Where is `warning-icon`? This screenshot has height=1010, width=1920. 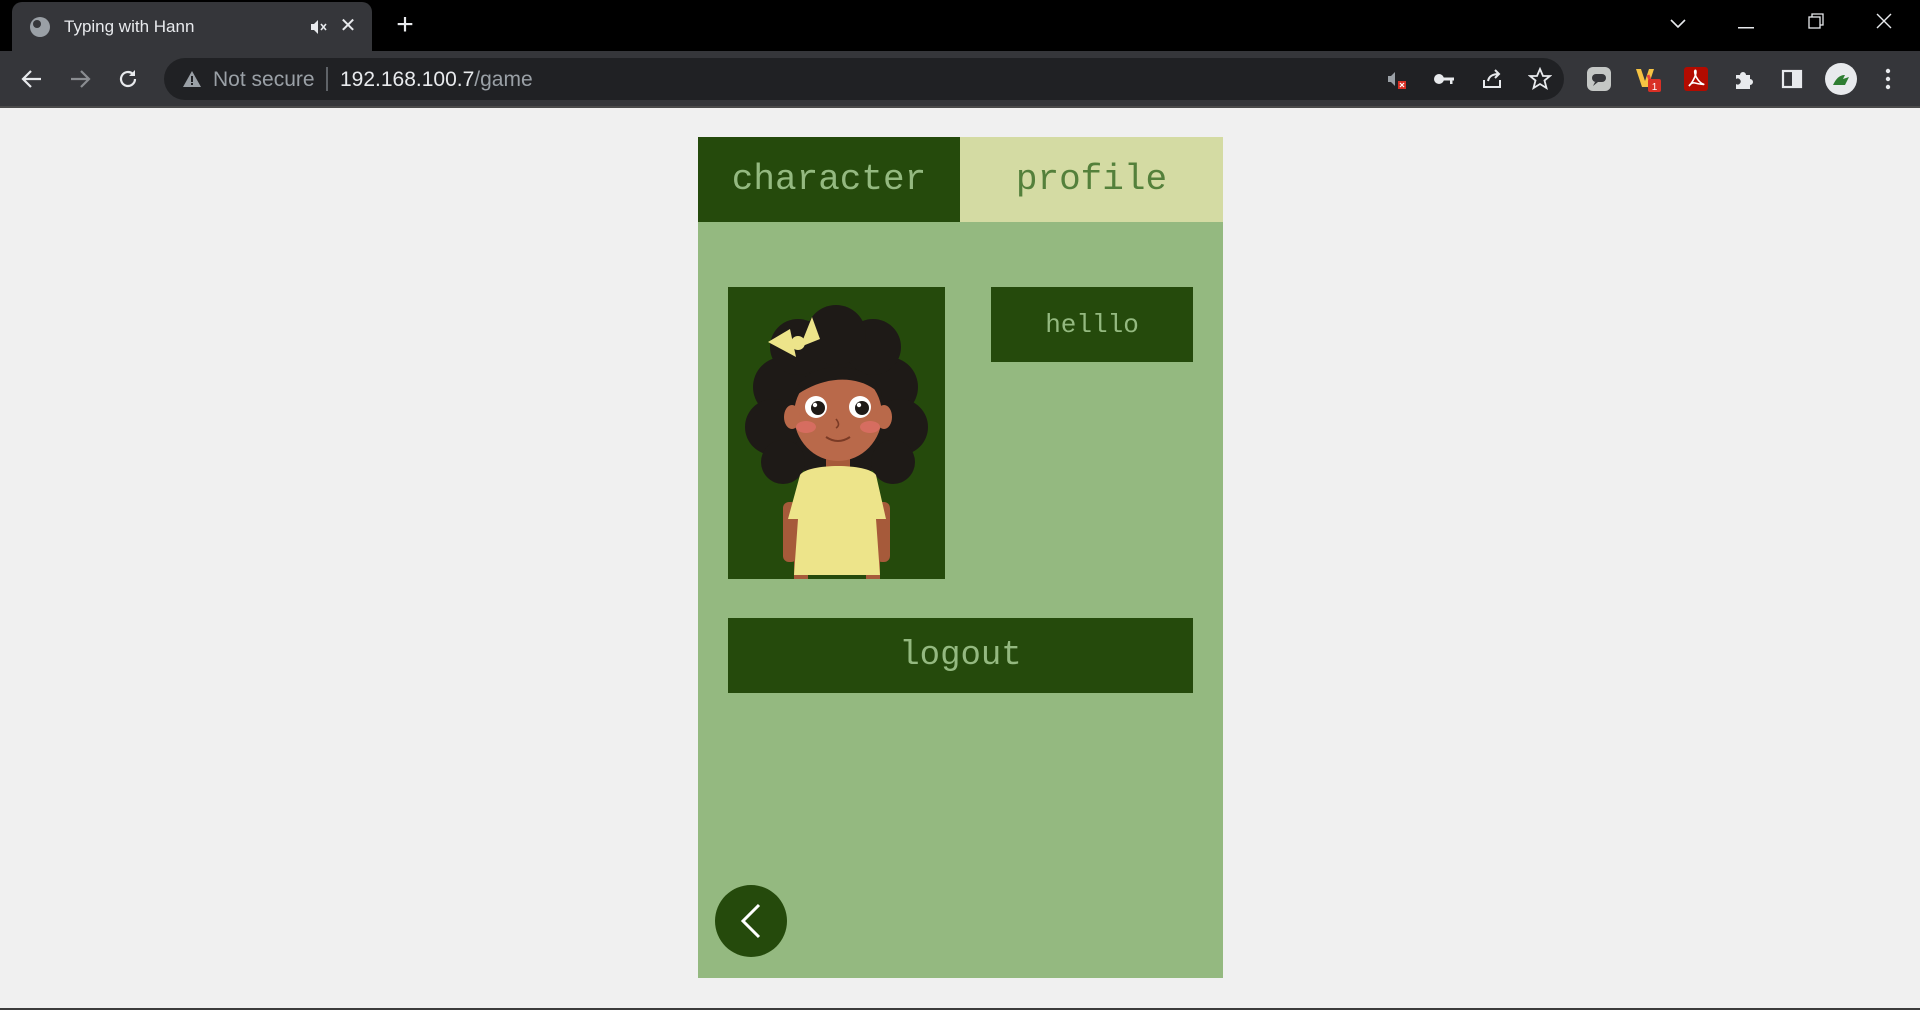 warning-icon is located at coordinates (192, 79).